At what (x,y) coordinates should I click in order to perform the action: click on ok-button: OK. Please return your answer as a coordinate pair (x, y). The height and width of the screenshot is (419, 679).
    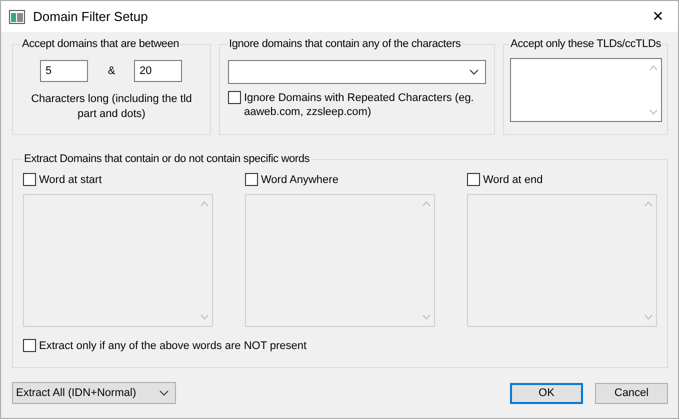
    Looking at the image, I should click on (546, 393).